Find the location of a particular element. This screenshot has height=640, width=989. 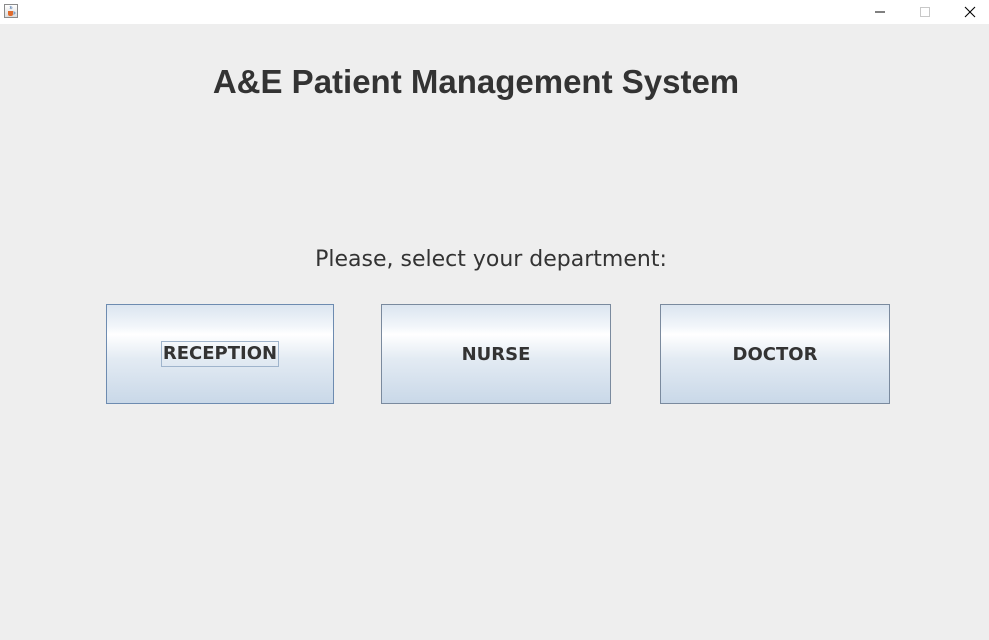

close-button is located at coordinates (968, 12).